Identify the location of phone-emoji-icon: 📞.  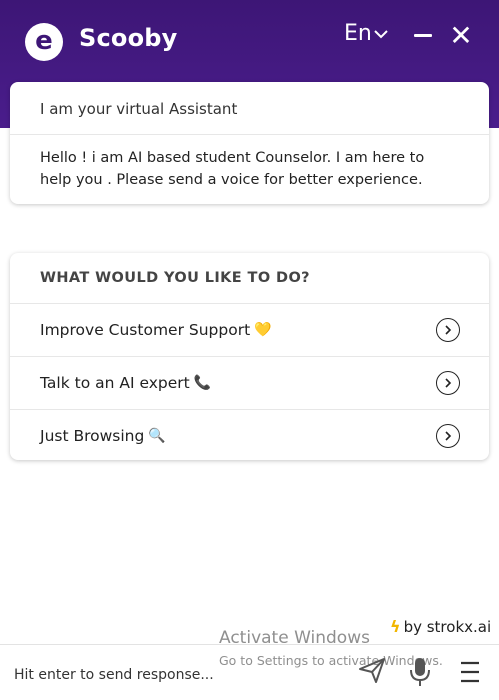
(202, 383).